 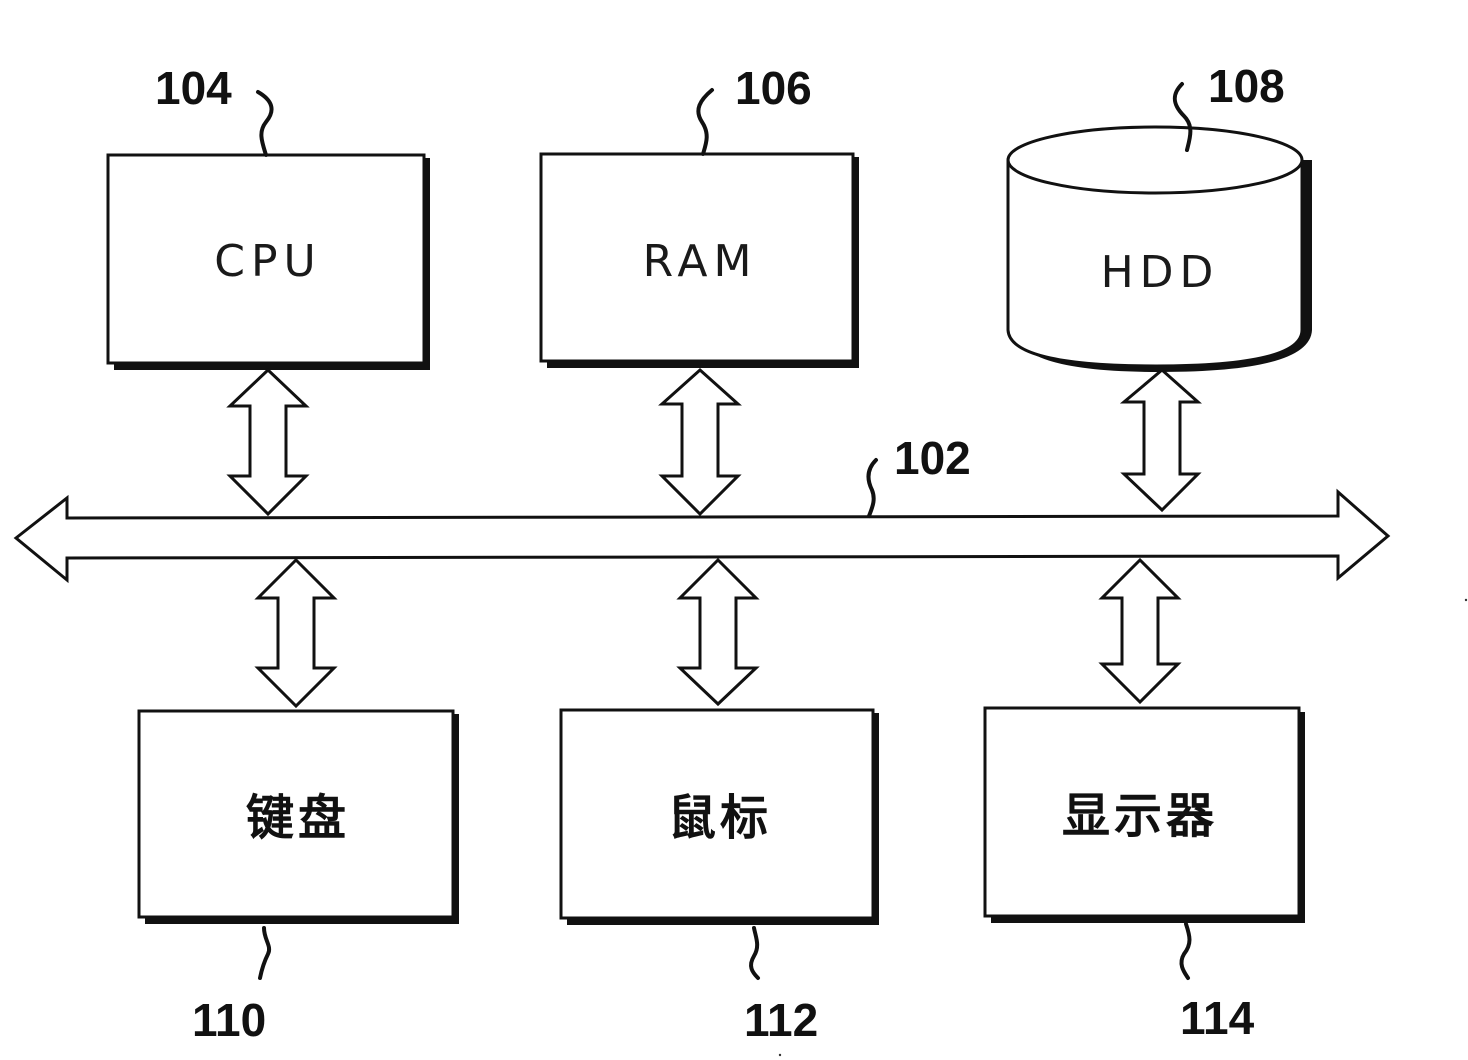 I want to click on hdd-bus-arrow, so click(x=1160, y=440).